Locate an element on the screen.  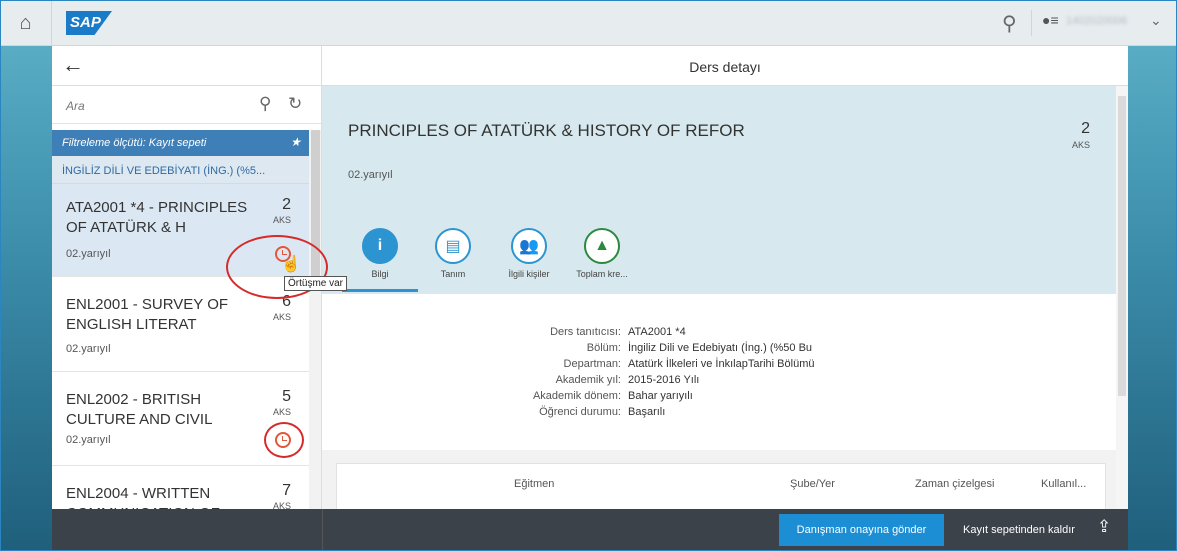
filter-star-icon: ★ is located at coordinates (295, 142).